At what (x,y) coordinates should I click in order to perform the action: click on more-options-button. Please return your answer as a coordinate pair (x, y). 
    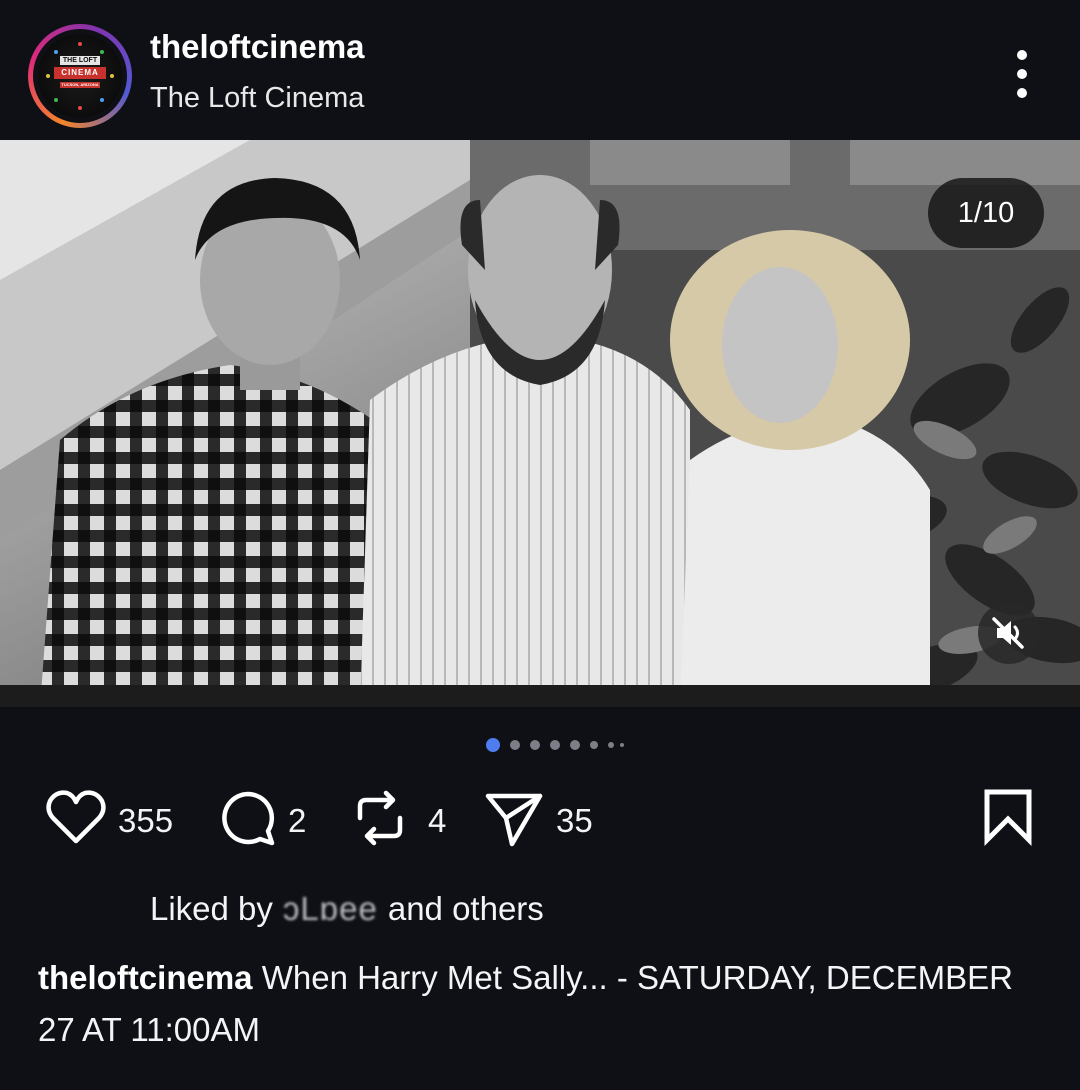
    Looking at the image, I should click on (1022, 74).